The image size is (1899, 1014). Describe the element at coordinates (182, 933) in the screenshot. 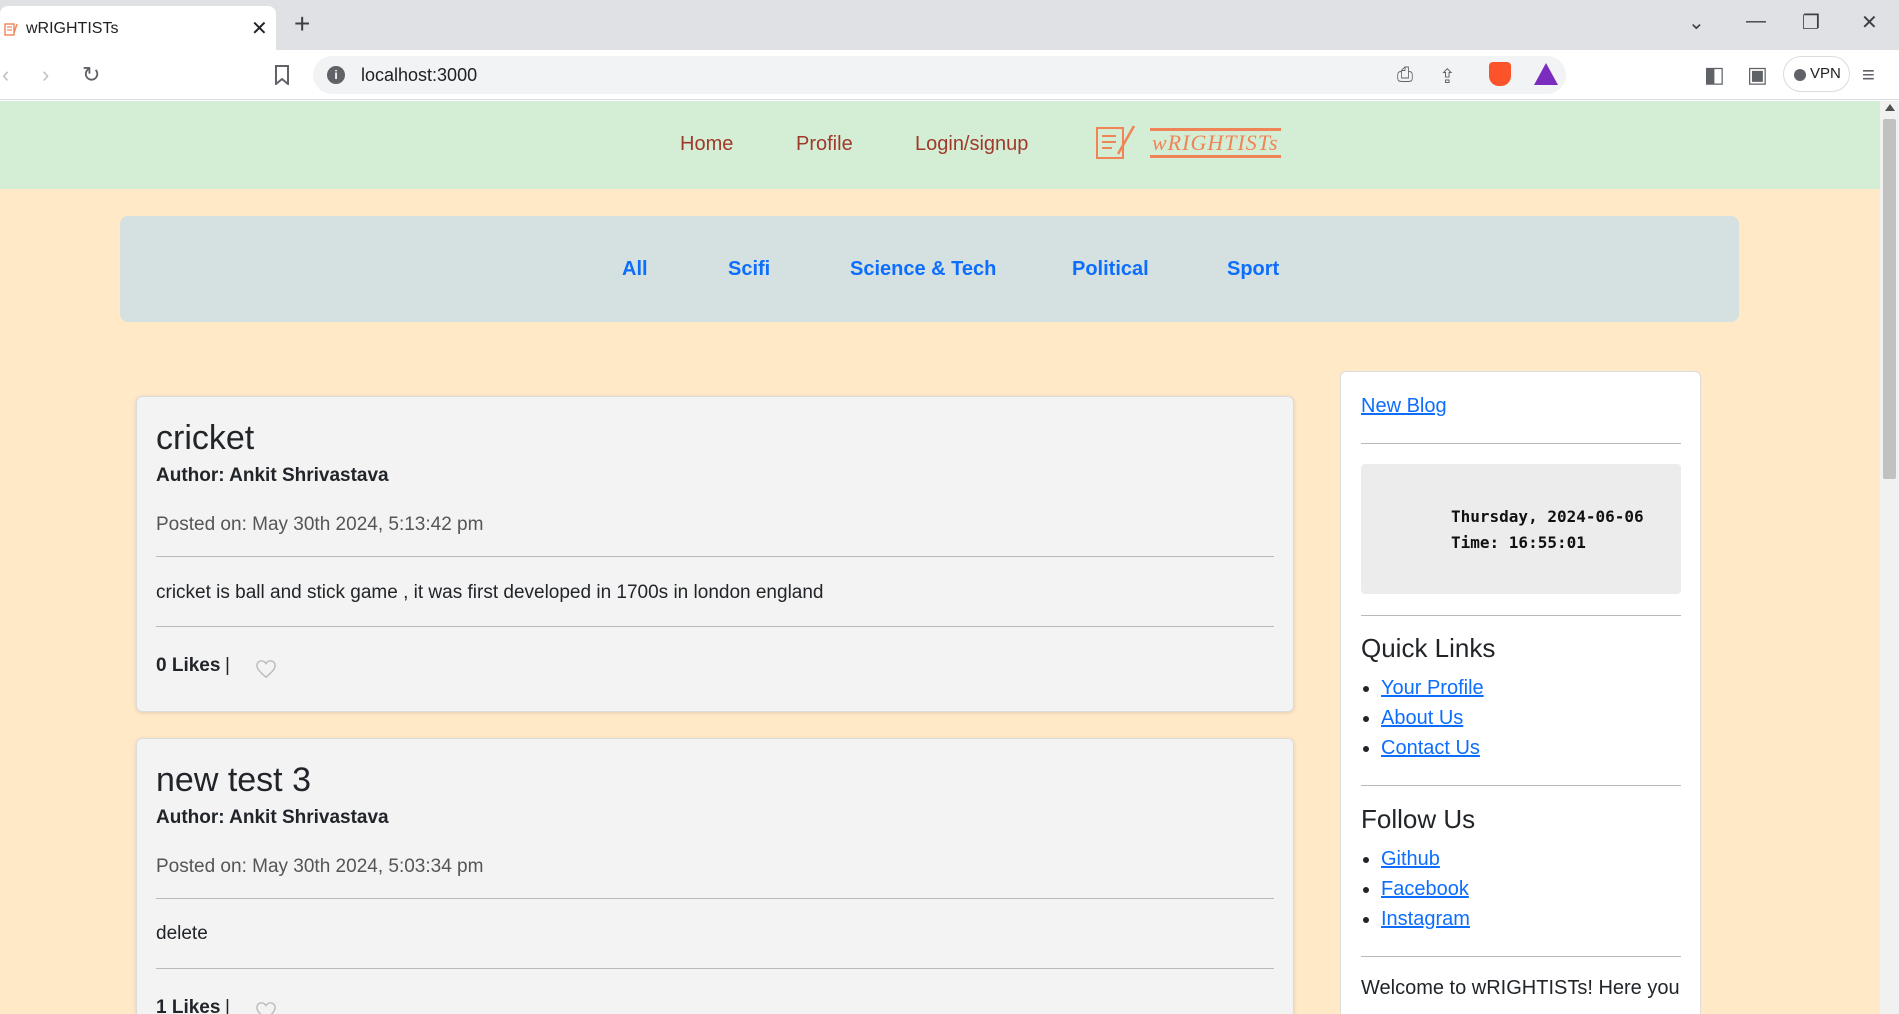

I see `post-body: delete` at that location.